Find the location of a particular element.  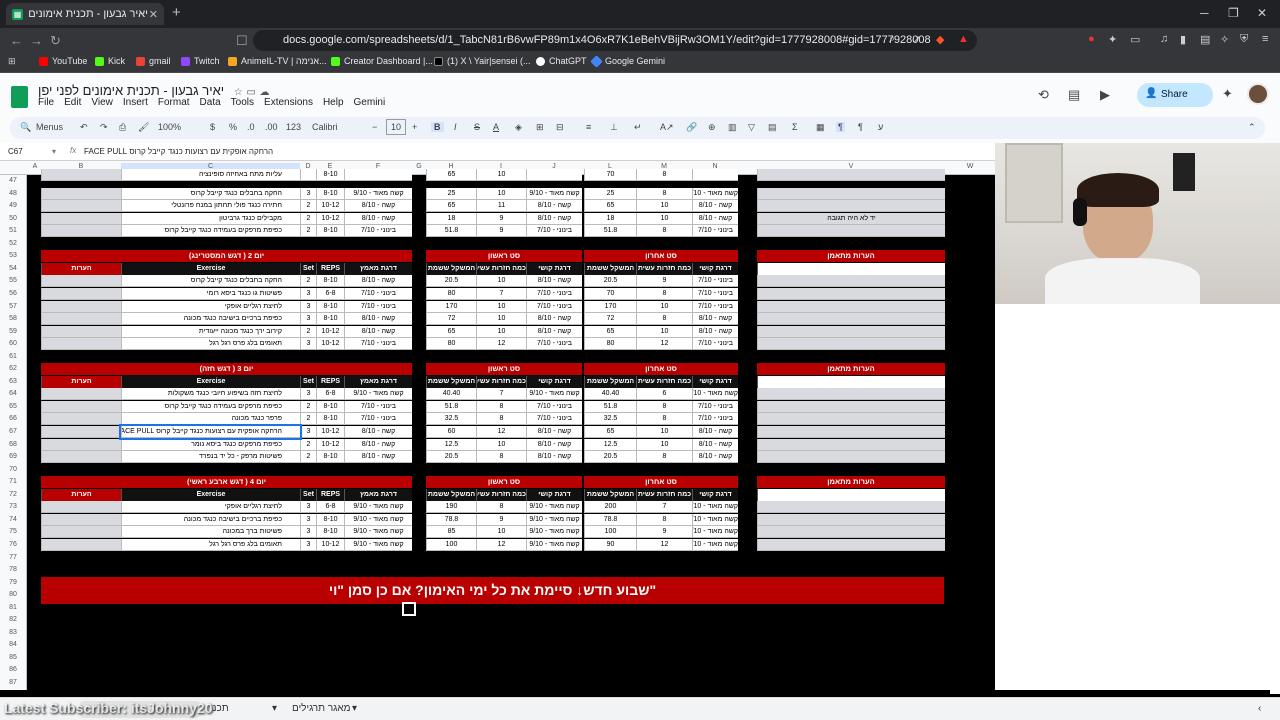

sheet-tab-exercises: מאגר תרגילים is located at coordinates (321, 708).